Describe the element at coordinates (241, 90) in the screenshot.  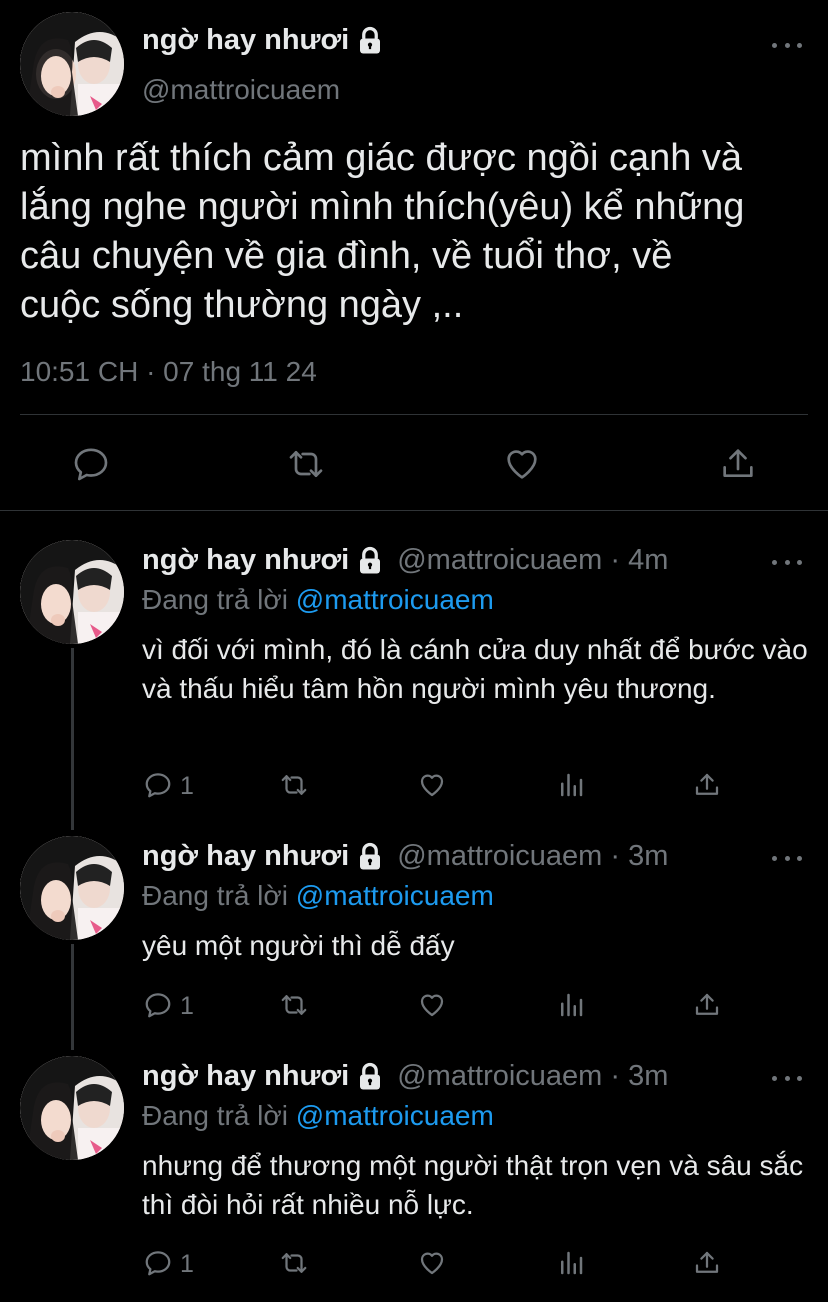
I see `author-handle: @mattroicuaem` at that location.